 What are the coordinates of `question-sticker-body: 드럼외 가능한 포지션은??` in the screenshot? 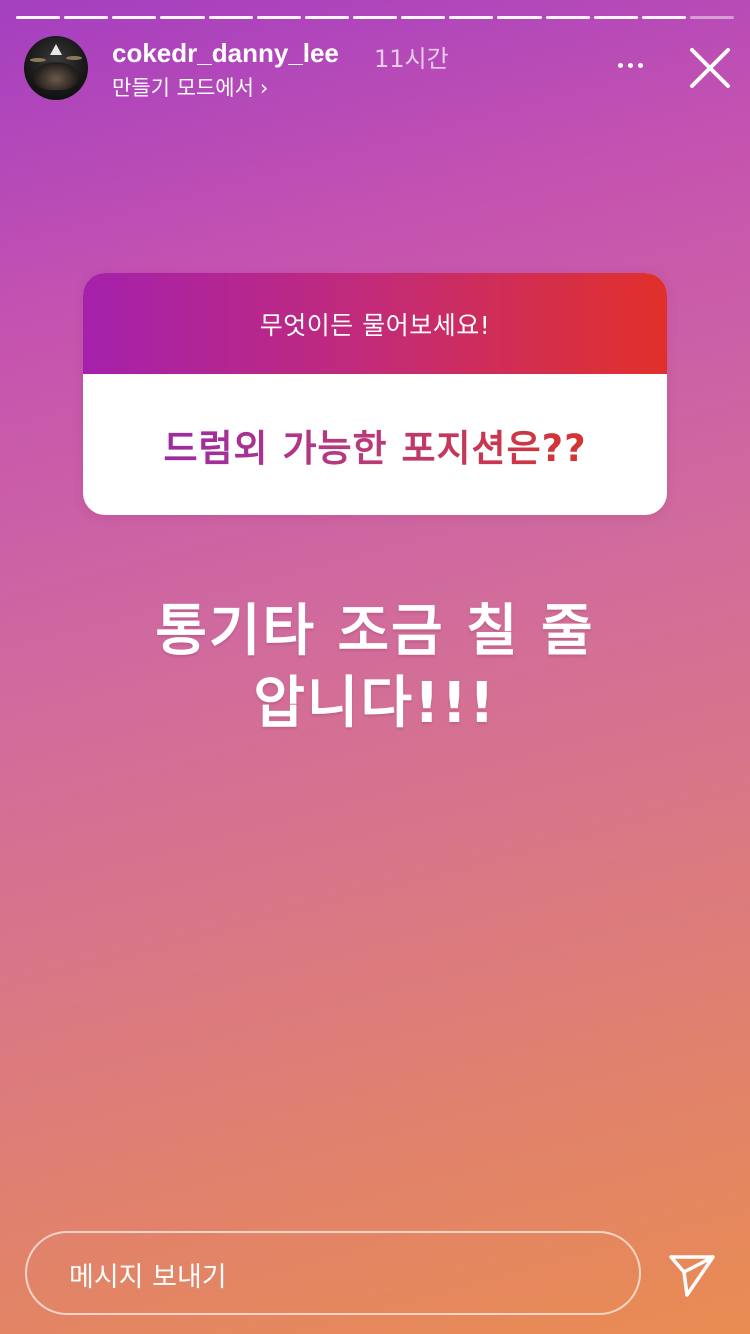 It's located at (375, 444).